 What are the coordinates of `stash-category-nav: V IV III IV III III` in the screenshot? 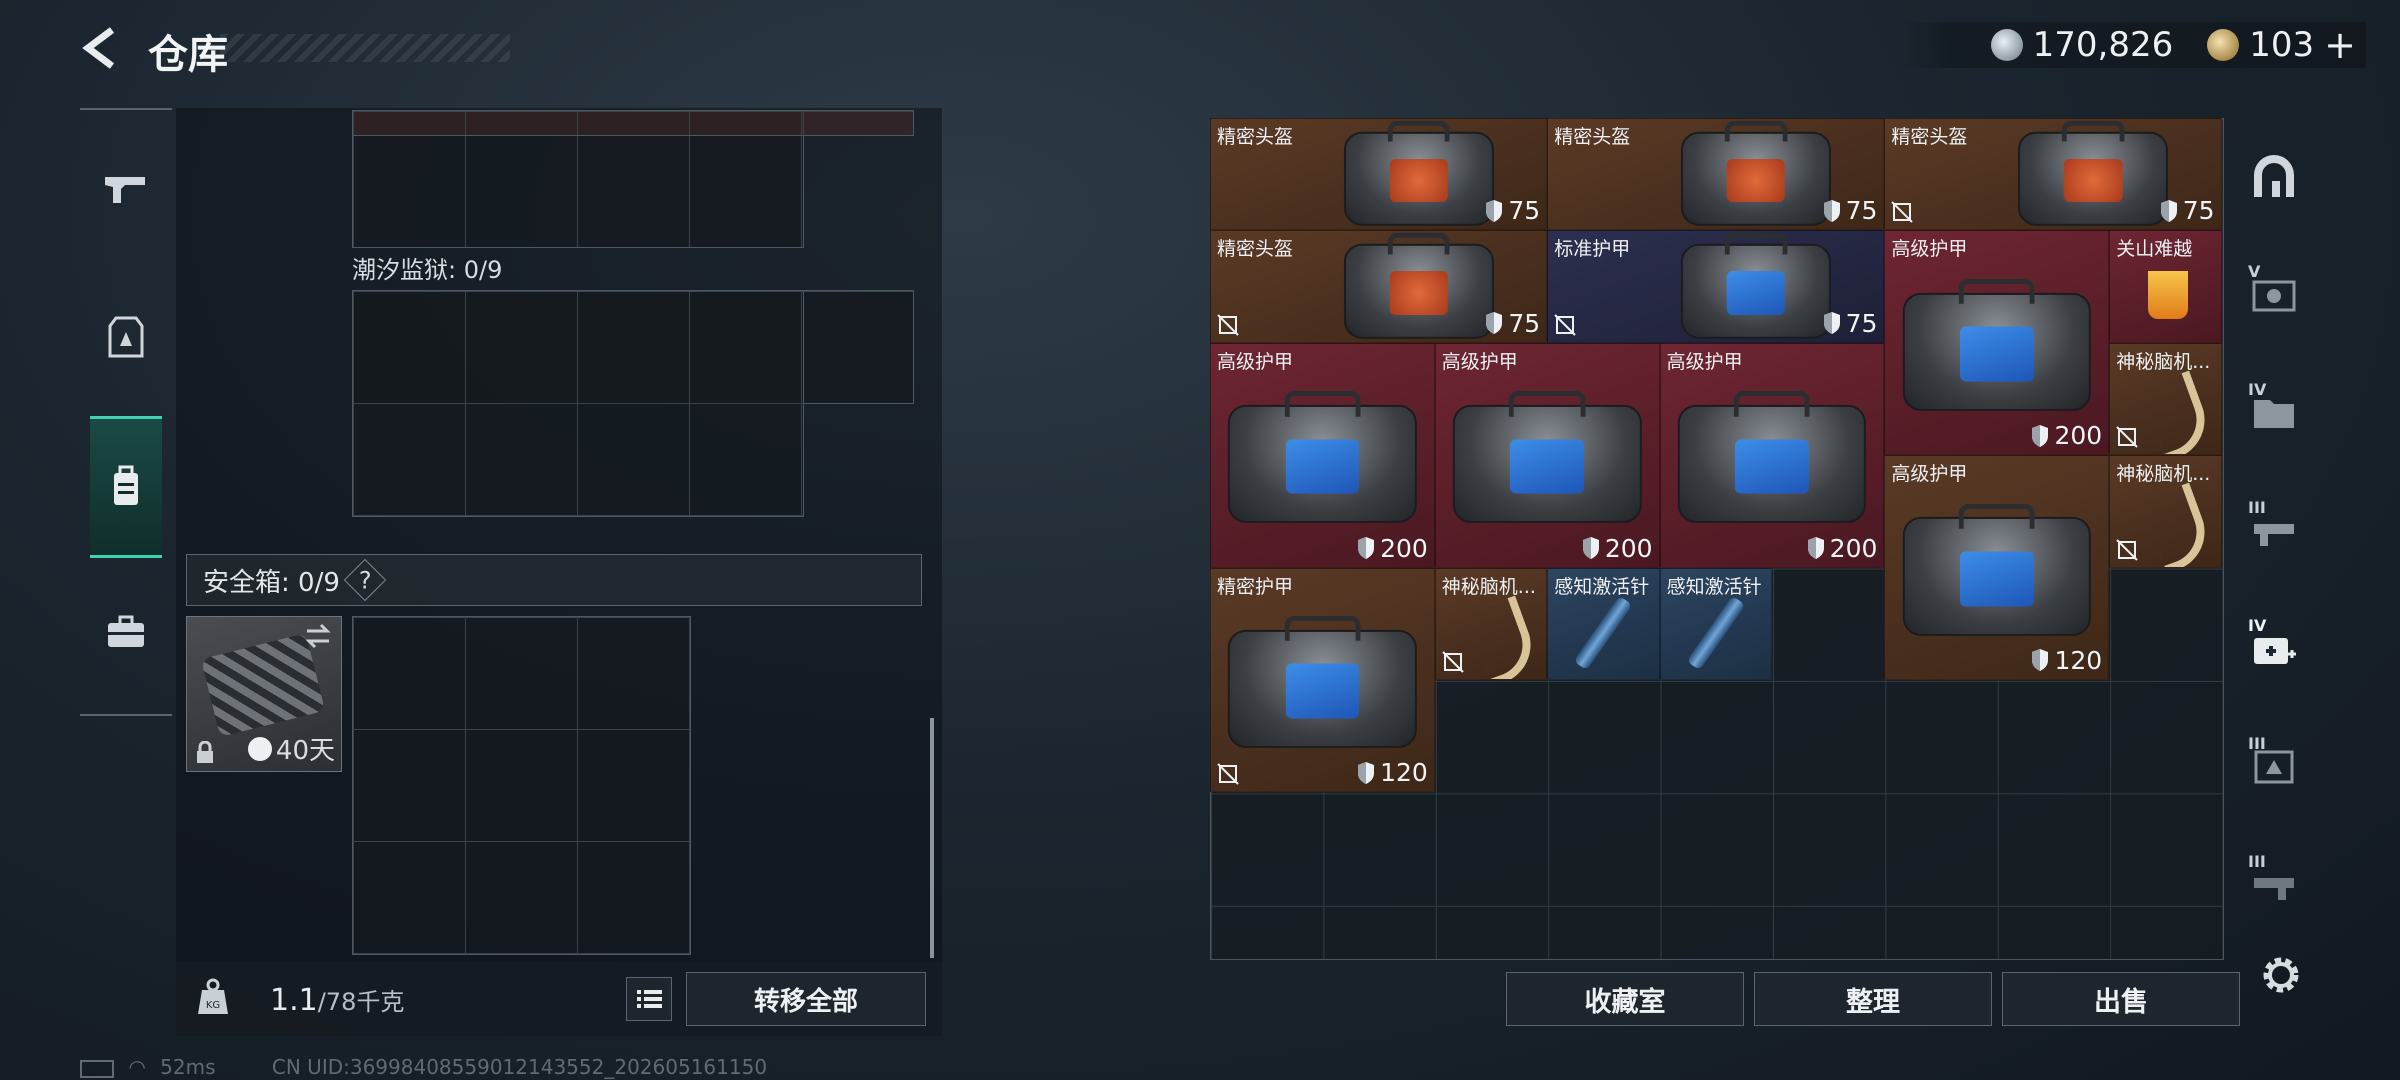 It's located at (2274, 528).